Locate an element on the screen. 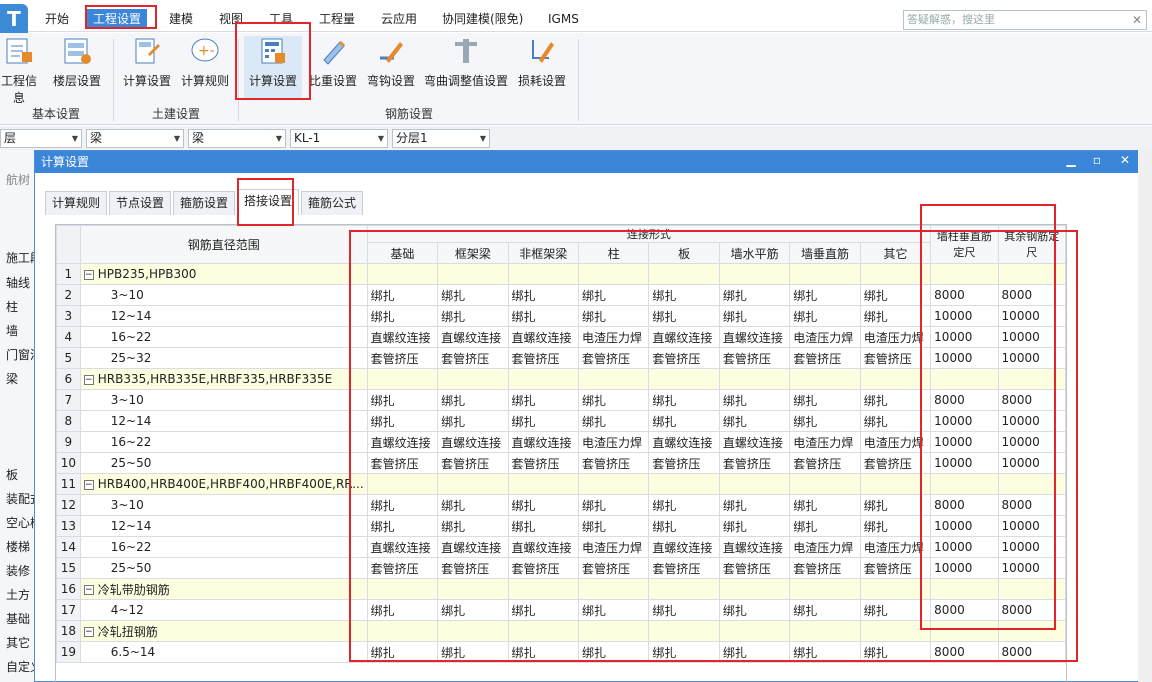 The height and width of the screenshot is (682, 1152). menu-project-settings: 工程设置 is located at coordinates (117, 19).